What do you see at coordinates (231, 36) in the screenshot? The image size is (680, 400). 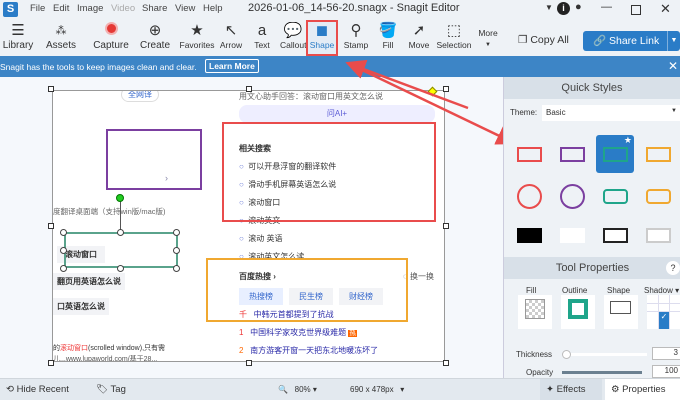 I see `tool-arrow: ↖ Arrow` at bounding box center [231, 36].